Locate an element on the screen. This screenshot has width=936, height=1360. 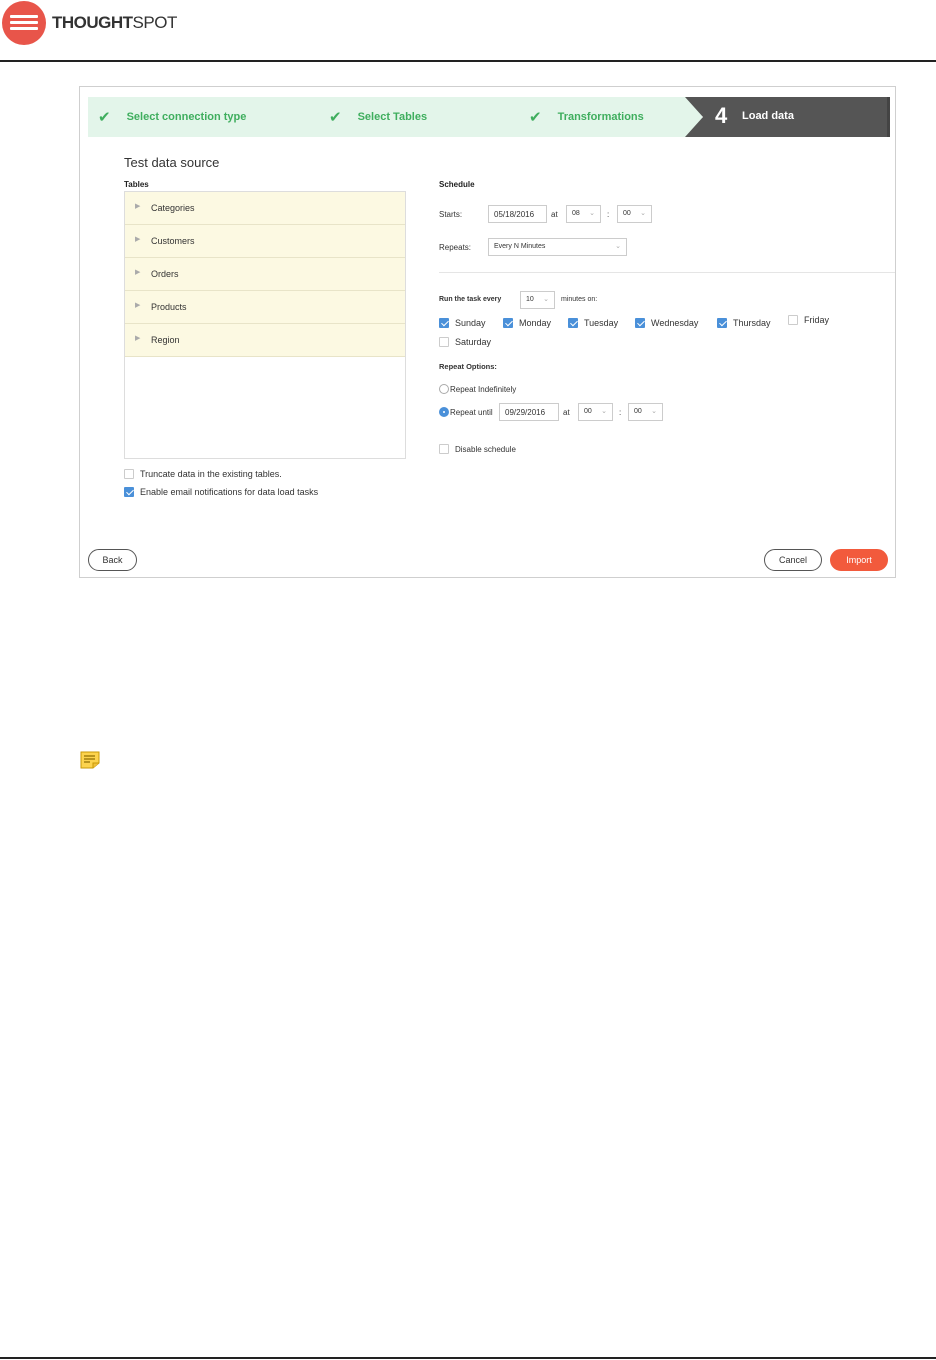
list-item: ▶ Region is located at coordinates (265, 340).